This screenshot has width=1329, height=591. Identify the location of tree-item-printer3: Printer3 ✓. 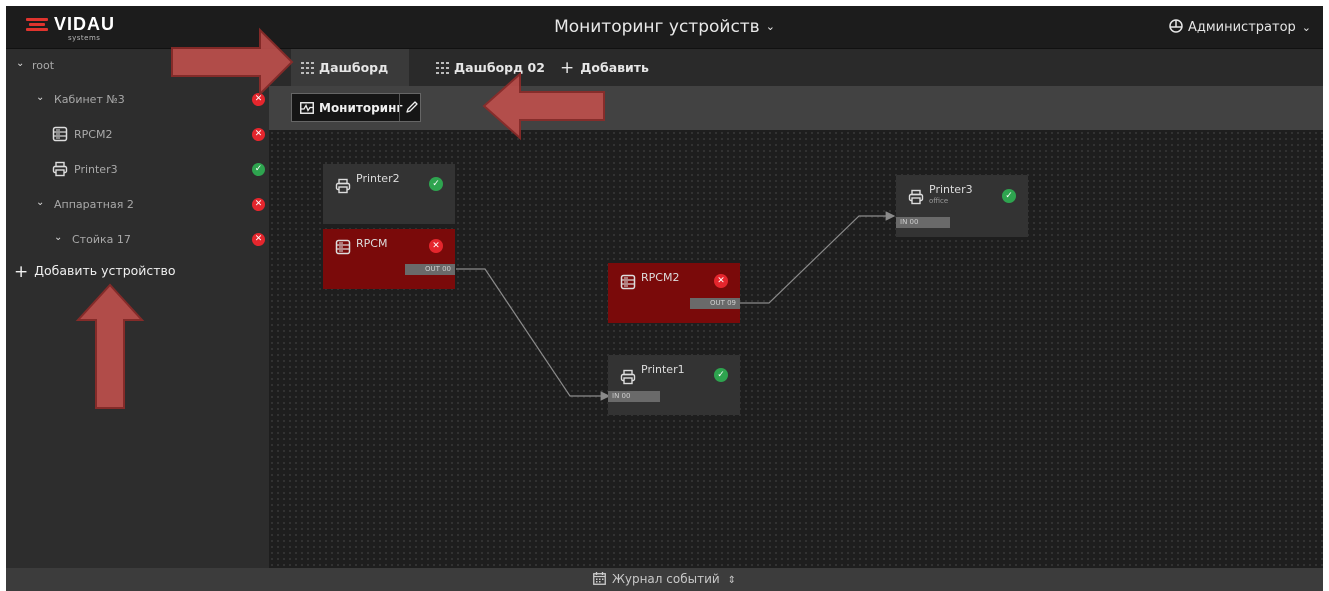
(137, 170).